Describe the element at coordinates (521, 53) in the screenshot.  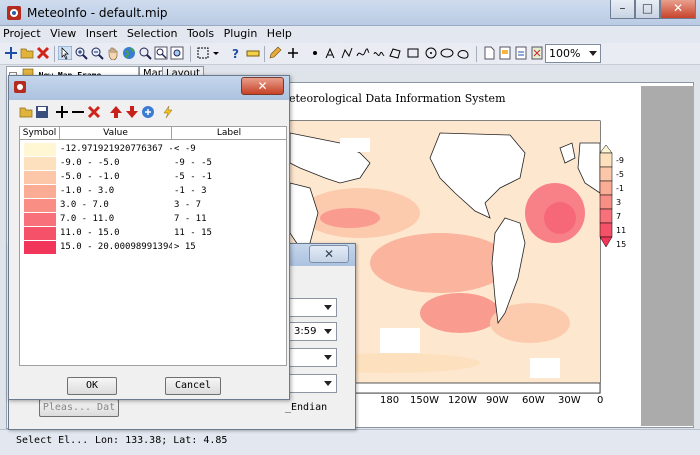
I see `page-setup-icon` at that location.